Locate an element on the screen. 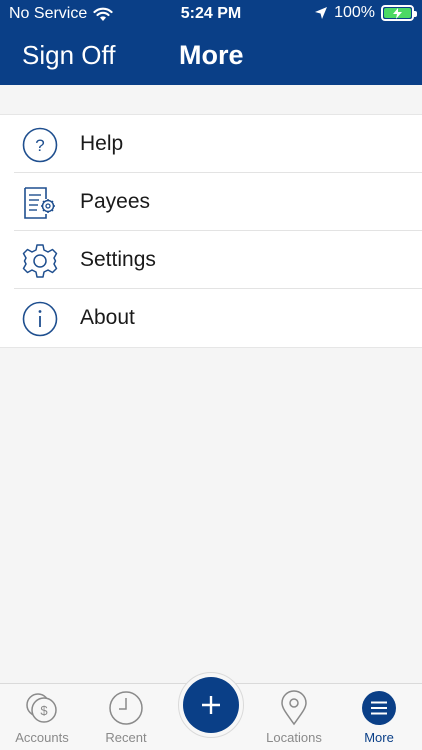  status-bar: No Service 5:24 PM 100% is located at coordinates (211, 14).